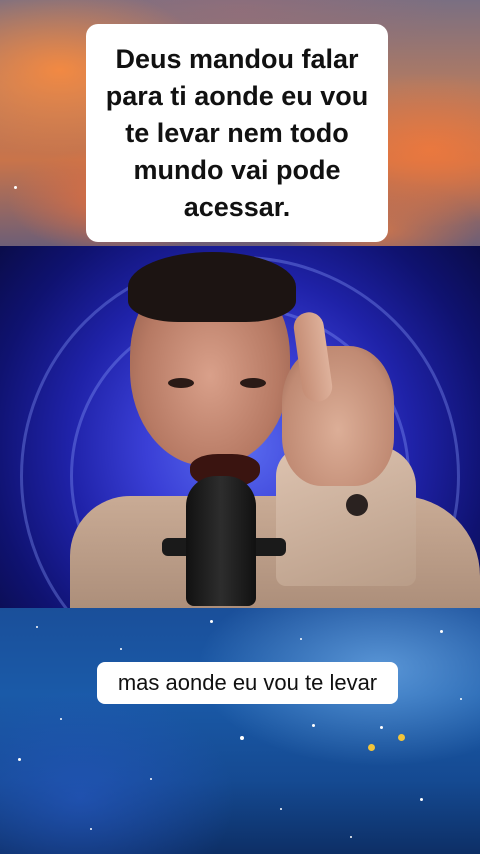 This screenshot has height=854, width=480. I want to click on lyric-caption-bottom: mas aonde eu vou te levar, so click(247, 683).